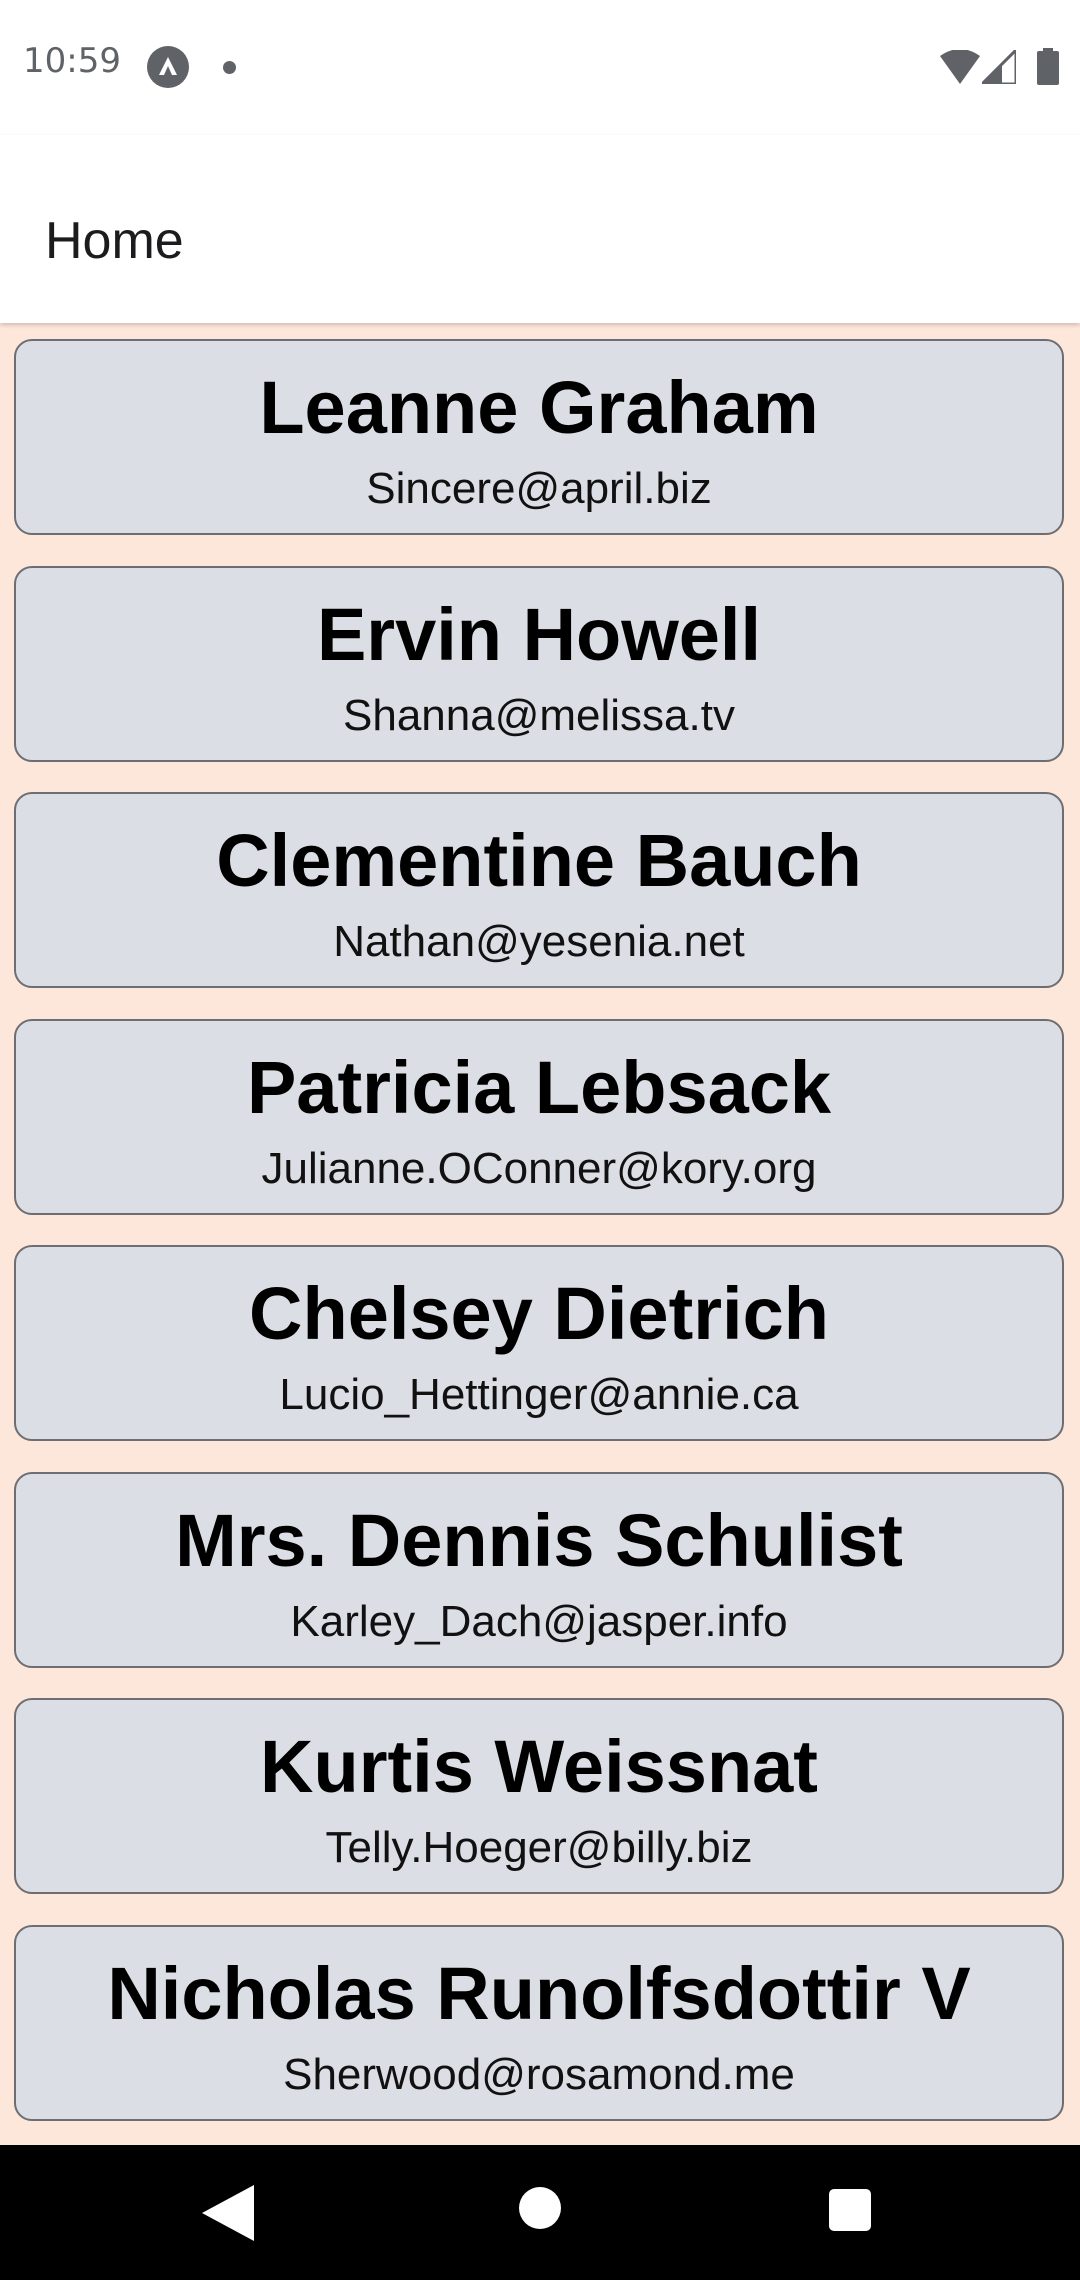 Image resolution: width=1080 pixels, height=2280 pixels. I want to click on user-email: Lucio_Hettinger@annie.ca, so click(539, 1394).